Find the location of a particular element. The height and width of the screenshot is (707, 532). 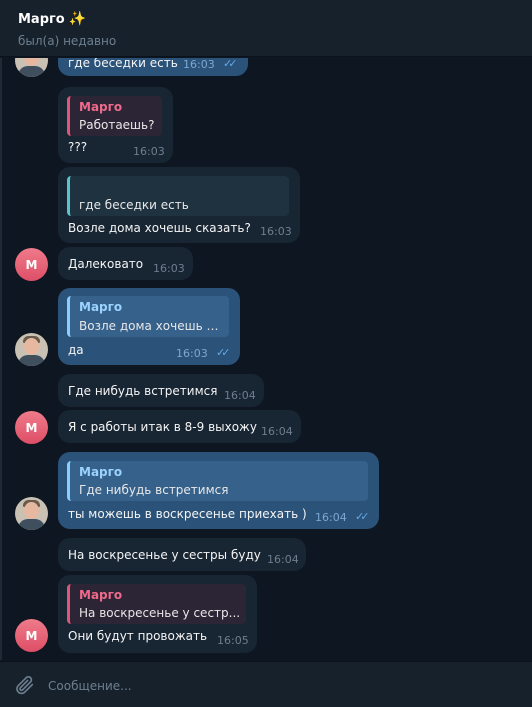

message-bubble-incoming: Я с работы итак в 8-9 выхожу 16:04 is located at coordinates (179, 426).